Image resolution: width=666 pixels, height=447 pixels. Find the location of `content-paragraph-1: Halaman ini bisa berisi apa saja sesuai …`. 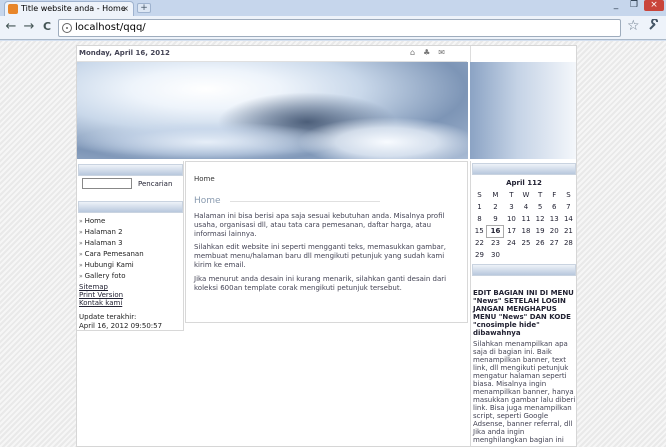

content-paragraph-1: Halaman ini bisa berisi apa saja sesuai … is located at coordinates (319, 225).